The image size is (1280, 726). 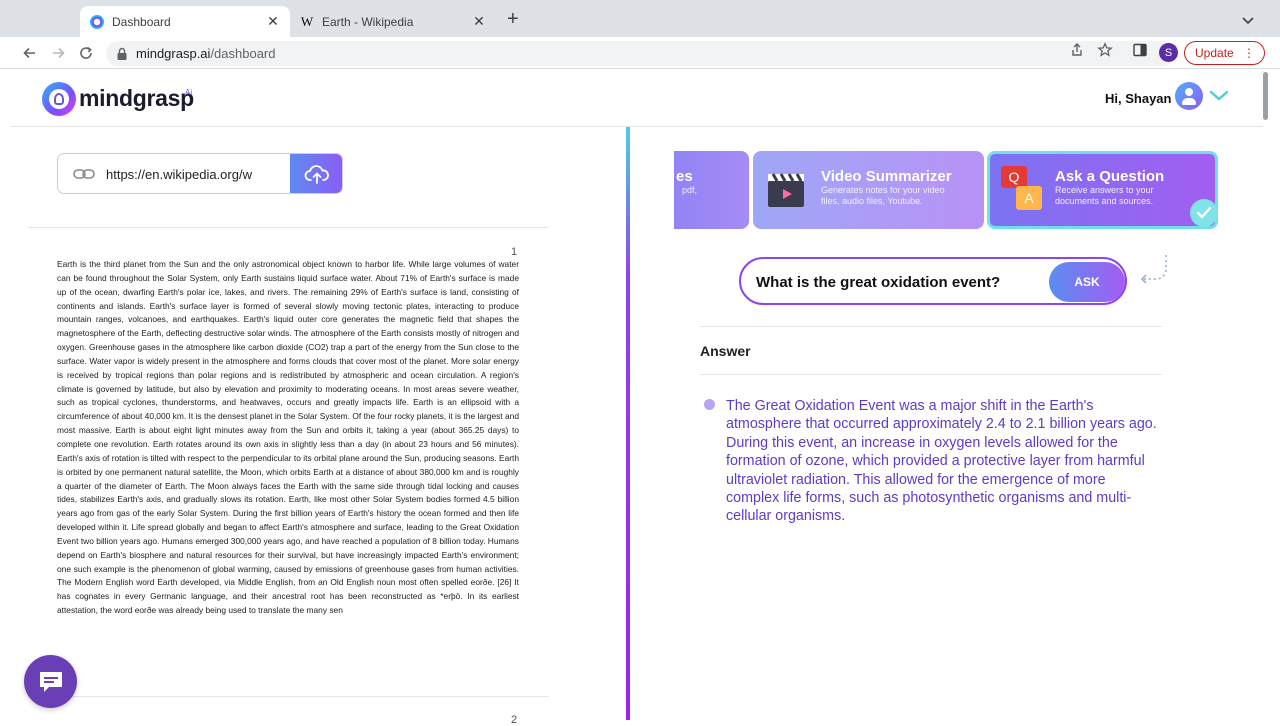 I want to click on share-icon, so click(x=1077, y=50).